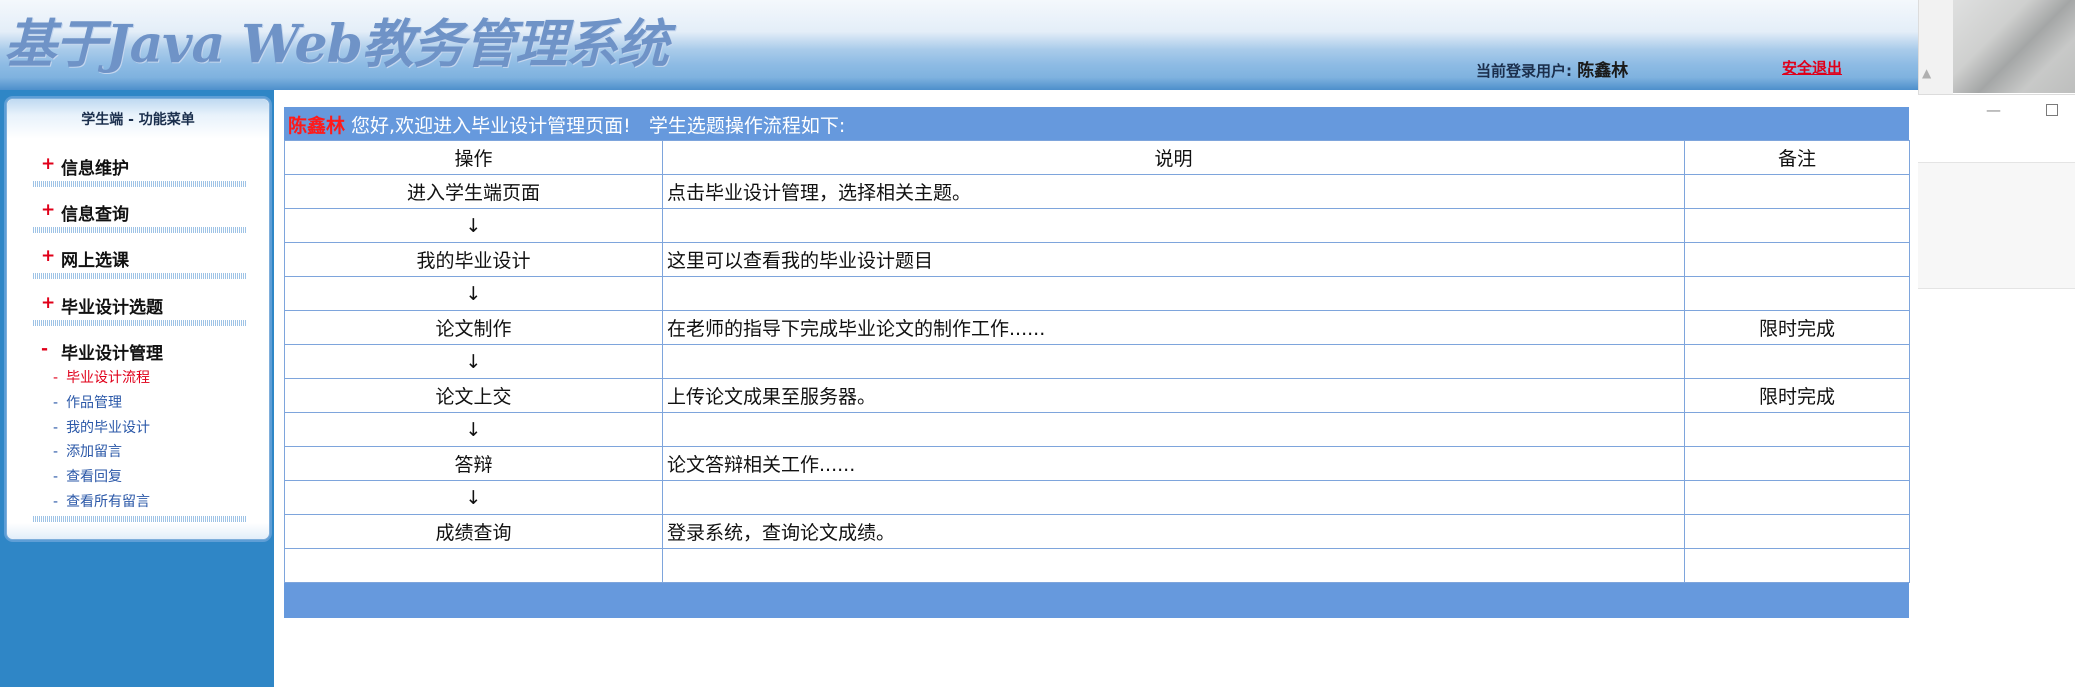  What do you see at coordinates (138, 166) in the screenshot?
I see `menu-group-info-maintenance: + 信息维护` at bounding box center [138, 166].